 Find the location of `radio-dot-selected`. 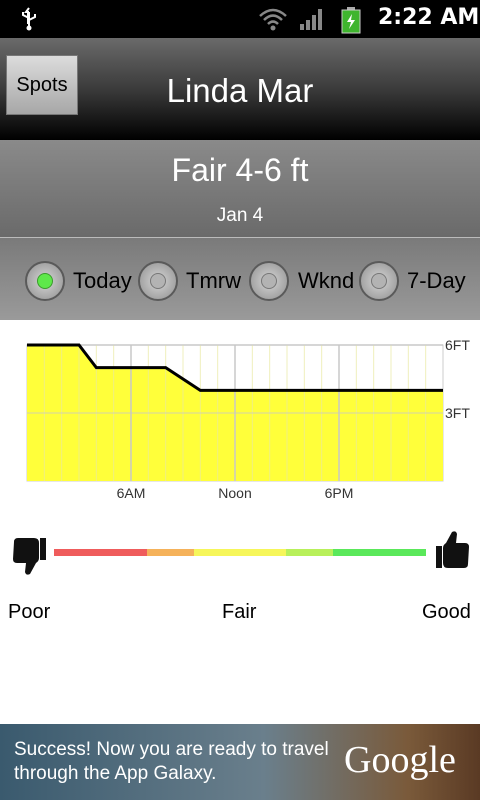

radio-dot-selected is located at coordinates (45, 281).